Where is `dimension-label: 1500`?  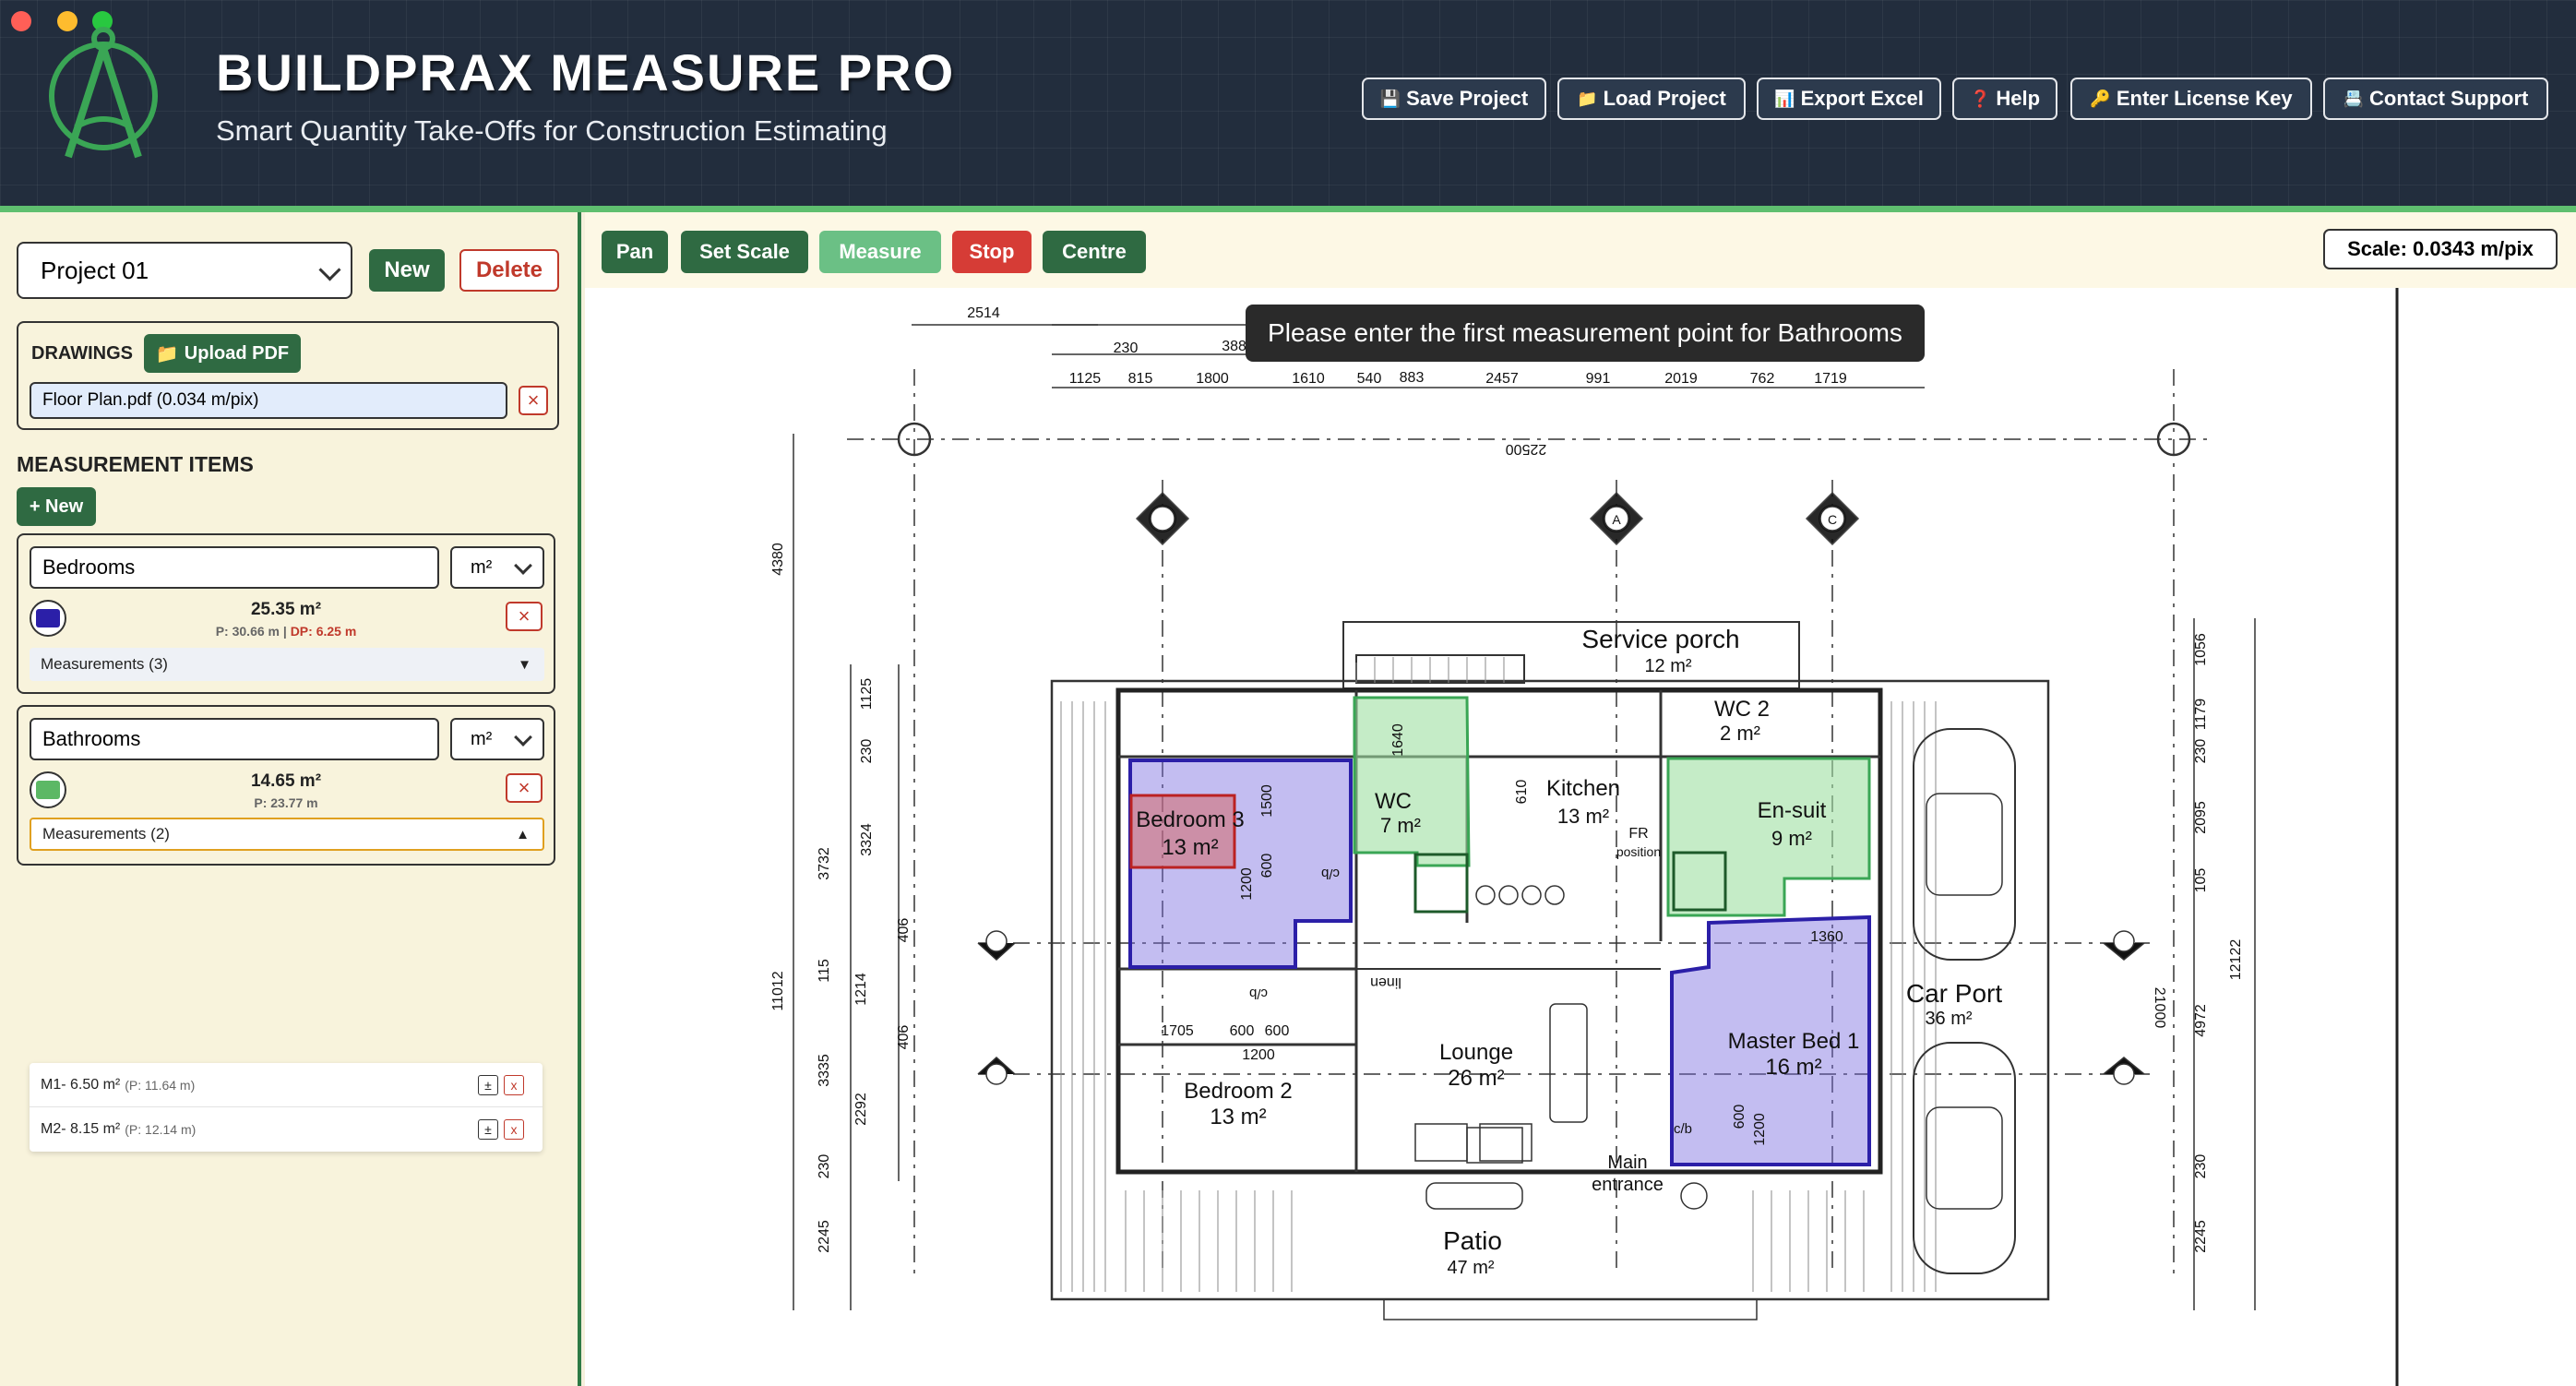 dimension-label: 1500 is located at coordinates (1267, 801).